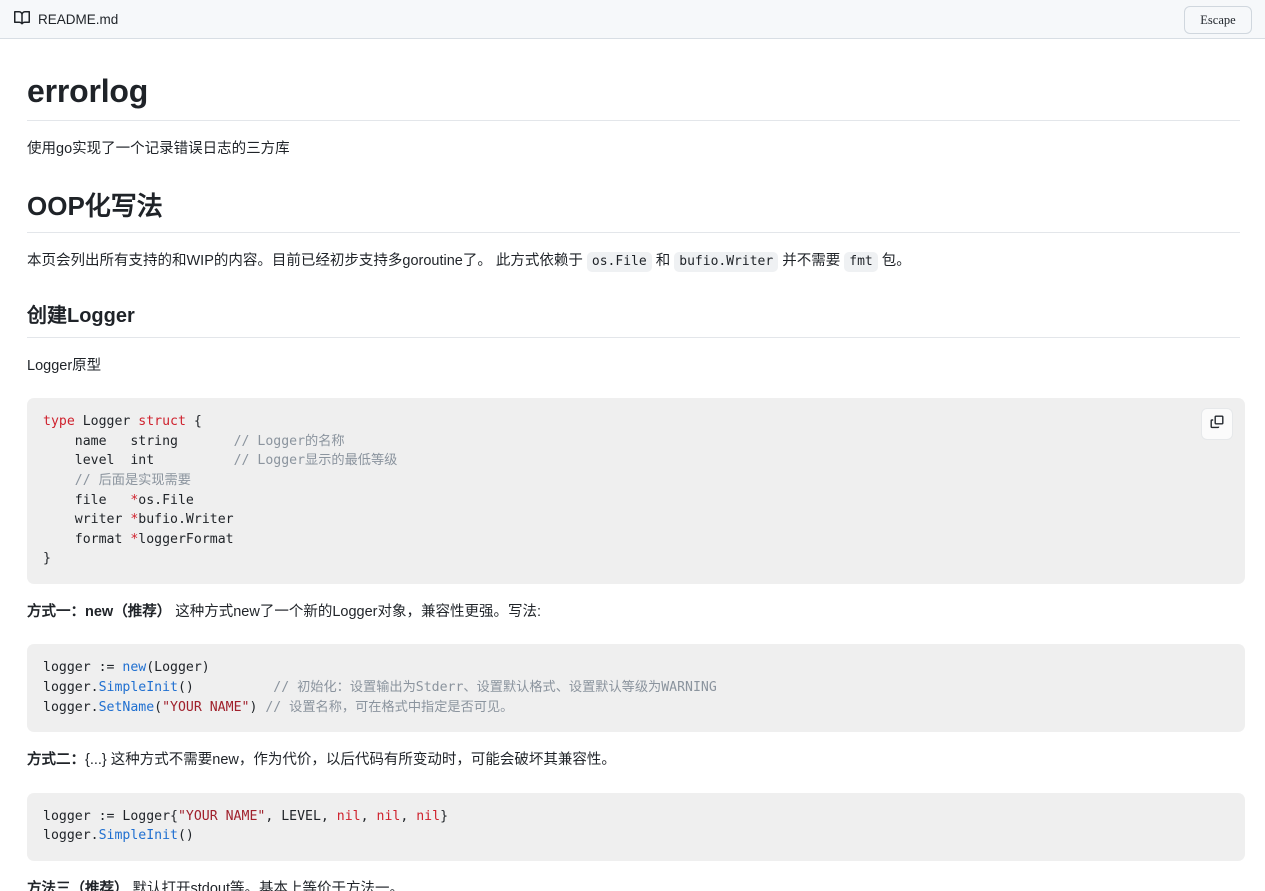  Describe the element at coordinates (633, 212) in the screenshot. I see `section-heading-oop: OOP化写法` at that location.